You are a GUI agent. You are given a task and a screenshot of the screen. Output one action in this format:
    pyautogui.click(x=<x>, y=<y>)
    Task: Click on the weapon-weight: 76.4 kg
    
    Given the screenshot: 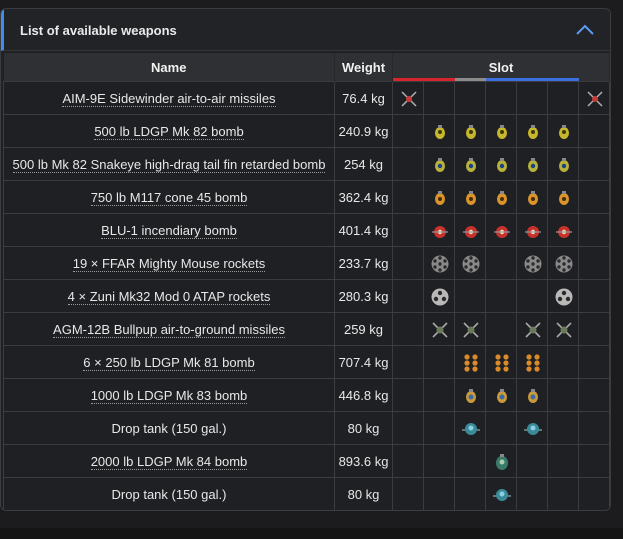 What is the action you would take?
    pyautogui.click(x=363, y=98)
    